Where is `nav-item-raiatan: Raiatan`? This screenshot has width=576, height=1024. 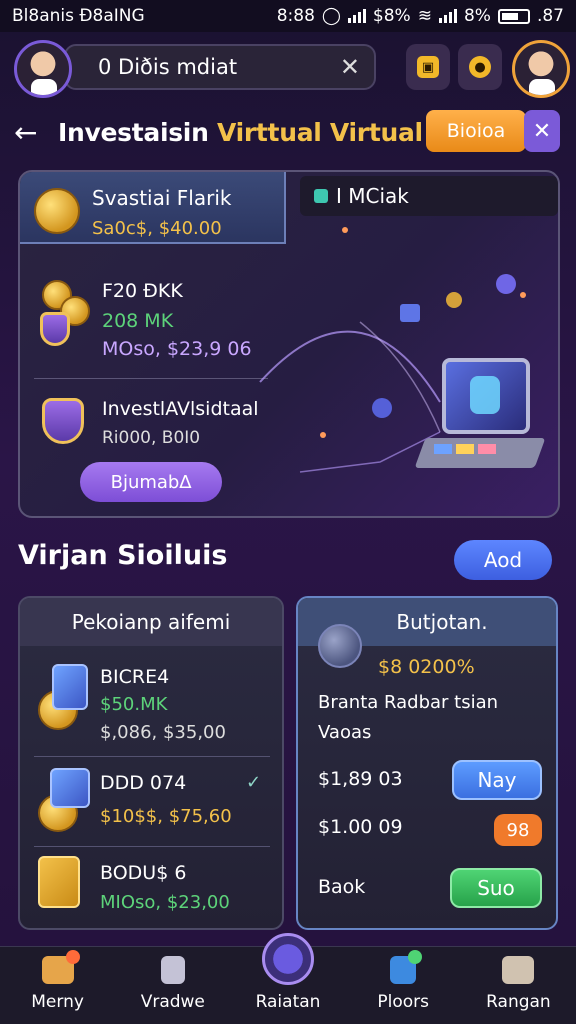 nav-item-raiatan: Raiatan is located at coordinates (287, 978).